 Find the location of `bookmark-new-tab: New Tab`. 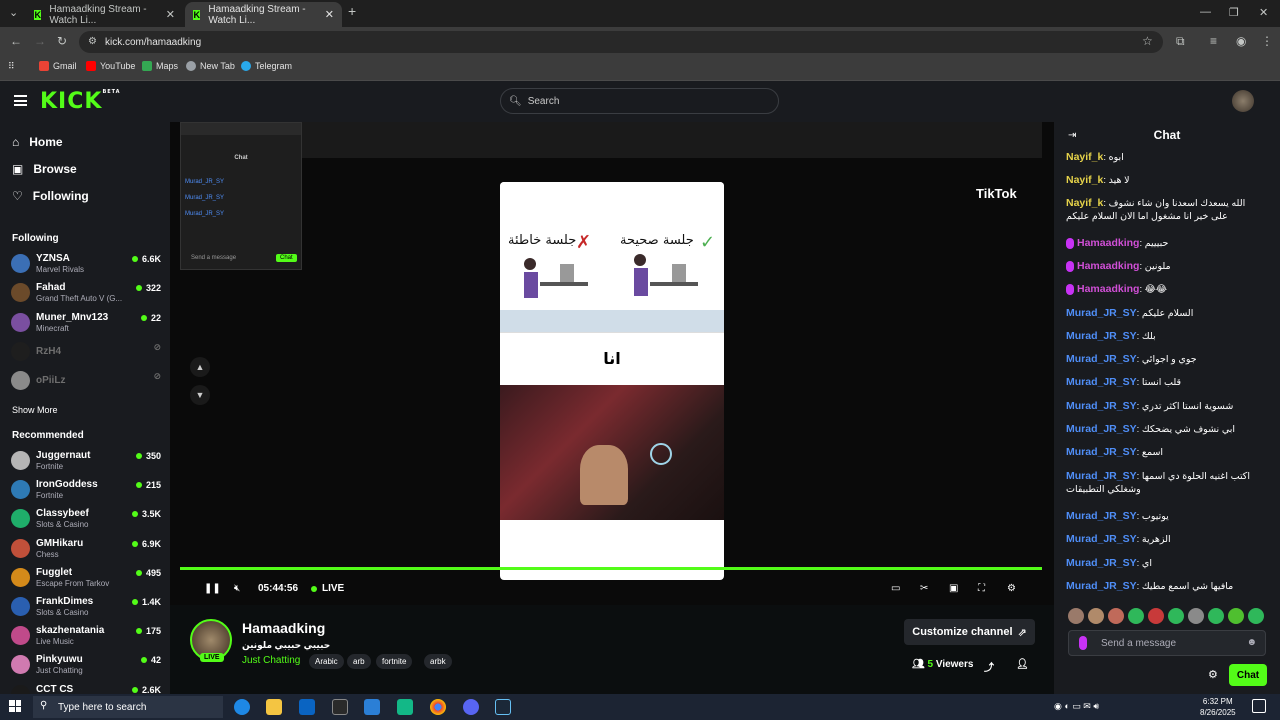

bookmark-new-tab: New Tab is located at coordinates (210, 66).